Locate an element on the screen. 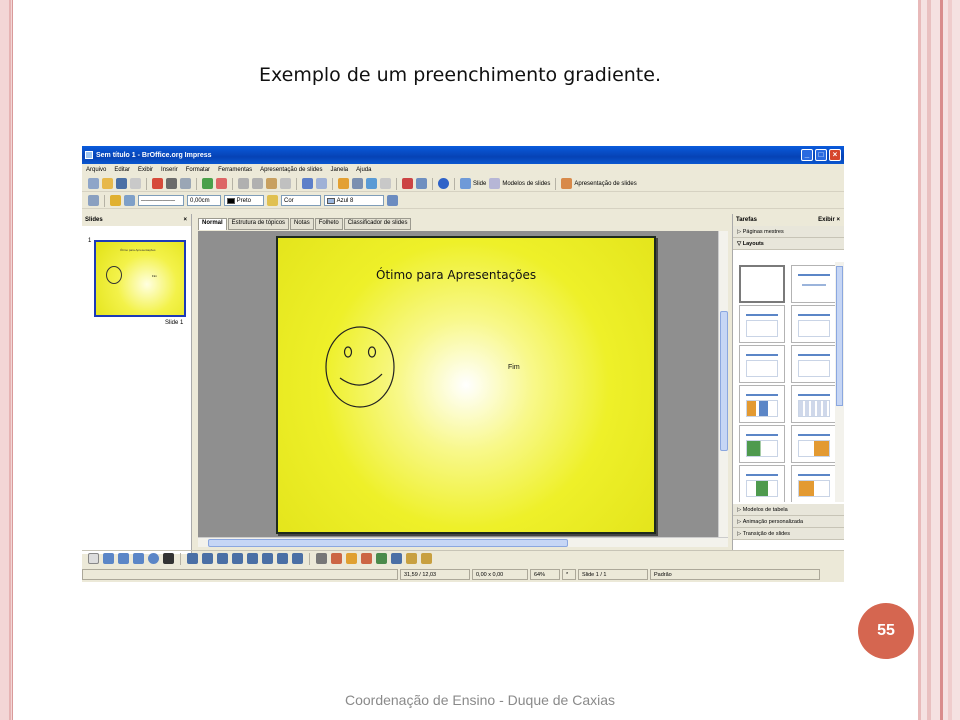  canvas-horizontal-scrollbar is located at coordinates (463, 542).